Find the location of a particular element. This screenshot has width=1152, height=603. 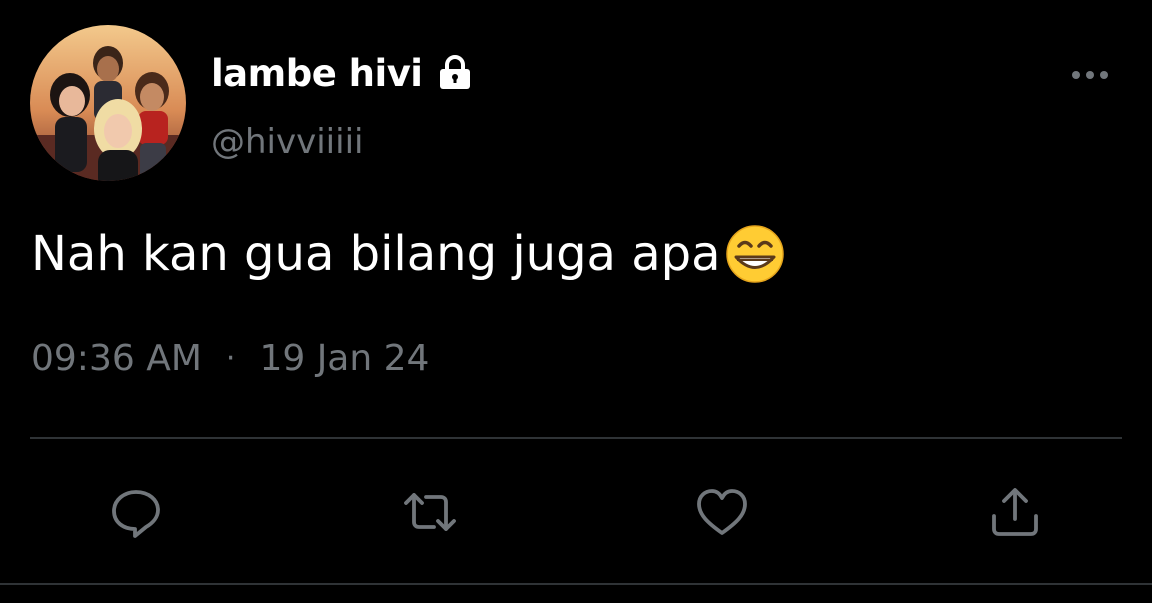

share-icon is located at coordinates (1015, 512).